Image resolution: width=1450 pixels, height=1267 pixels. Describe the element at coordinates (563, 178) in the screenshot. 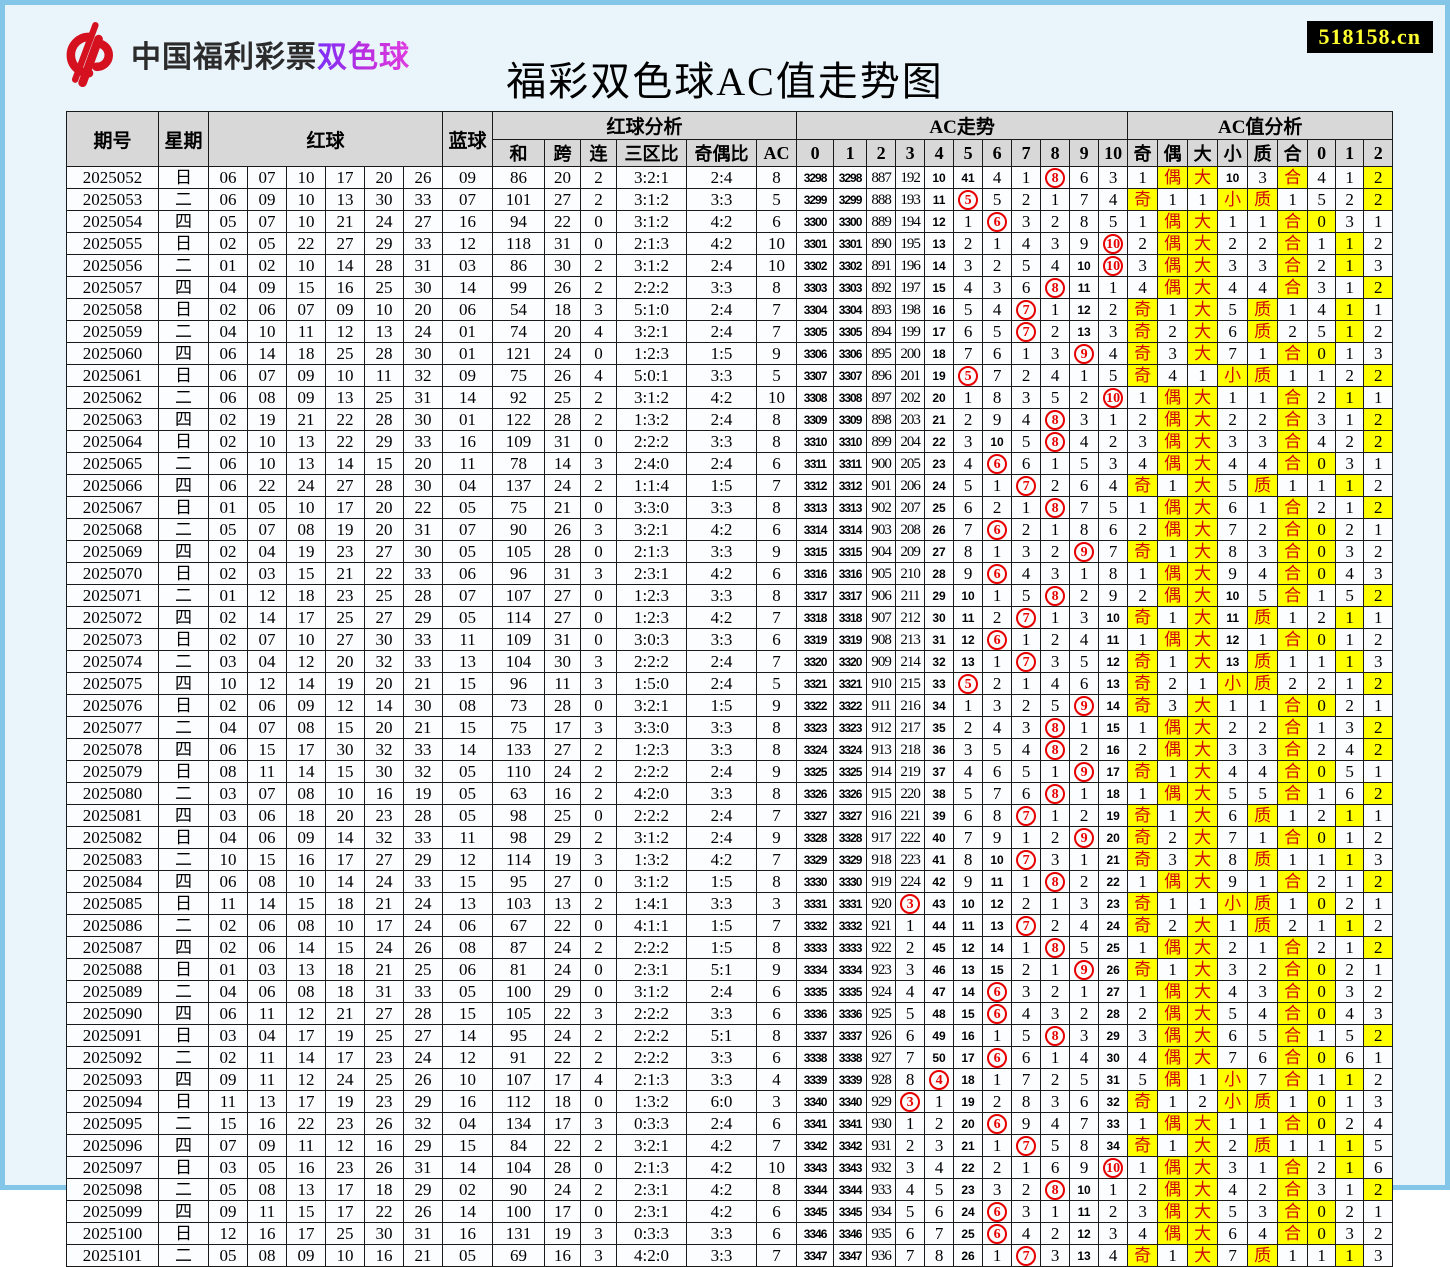

I see `span-cell: 20` at that location.